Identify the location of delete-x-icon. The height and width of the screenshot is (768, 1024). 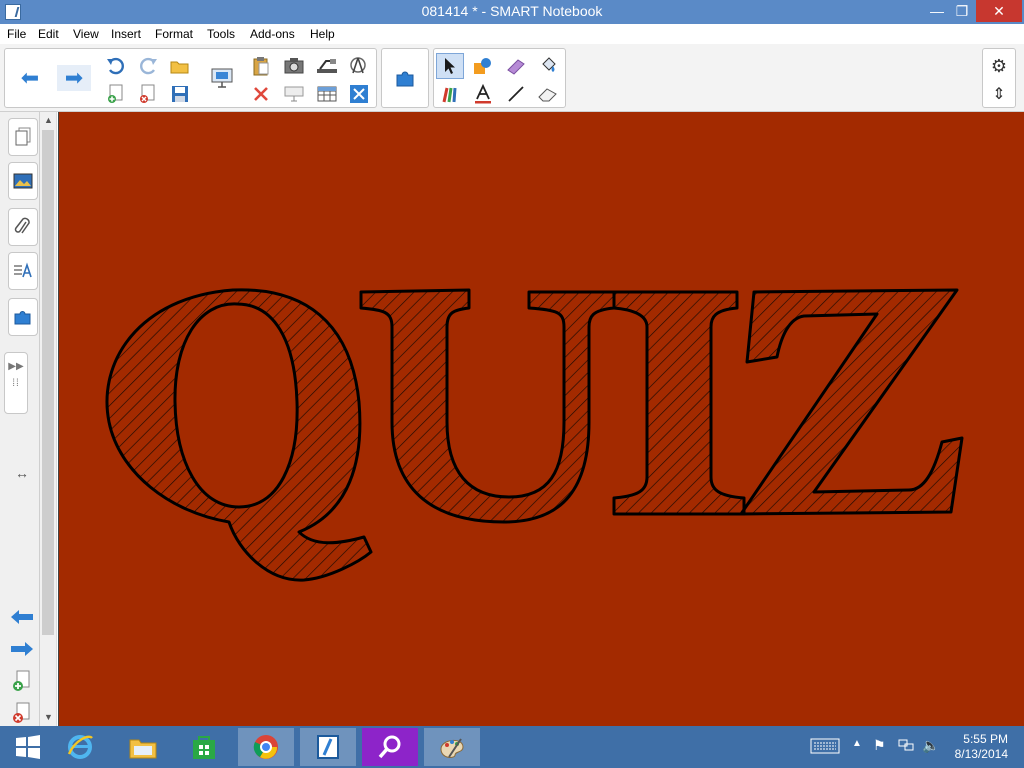
(261, 94).